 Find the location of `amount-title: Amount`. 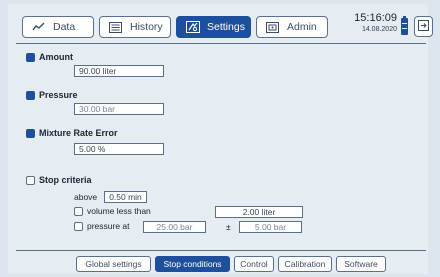

amount-title: Amount is located at coordinates (56, 57).